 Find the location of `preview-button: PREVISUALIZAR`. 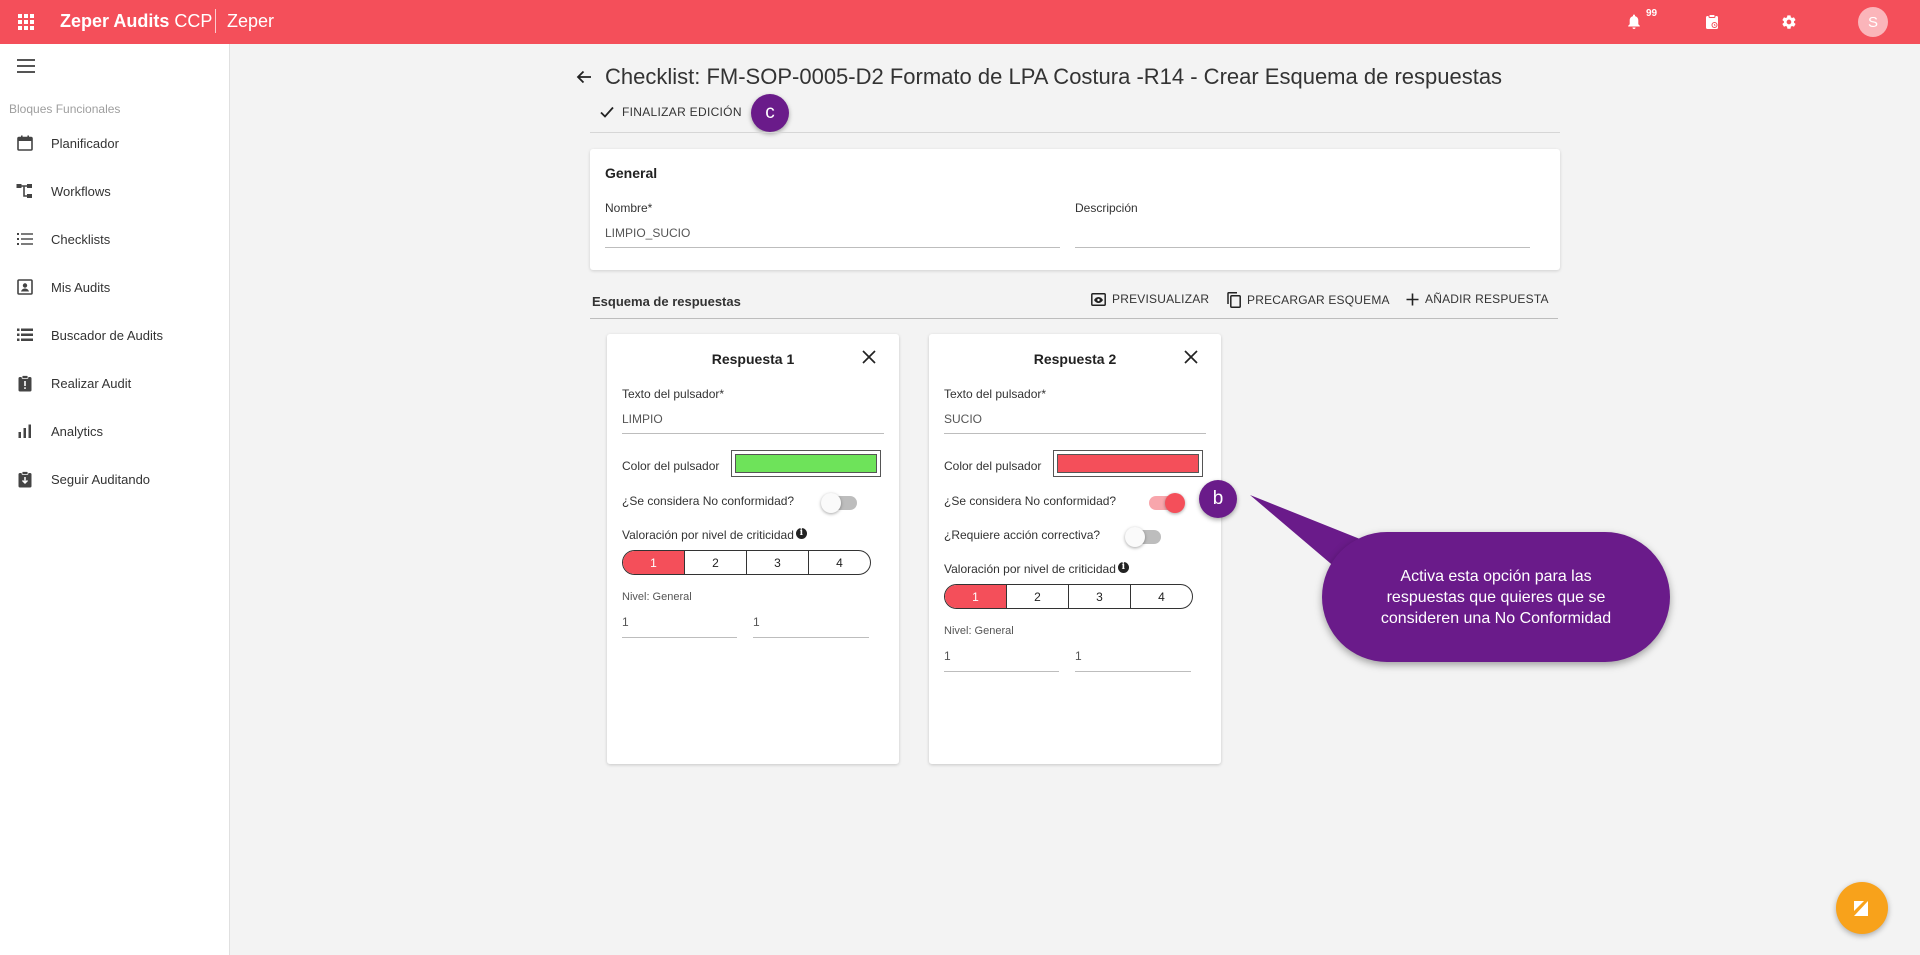

preview-button: PREVISUALIZAR is located at coordinates (1150, 299).